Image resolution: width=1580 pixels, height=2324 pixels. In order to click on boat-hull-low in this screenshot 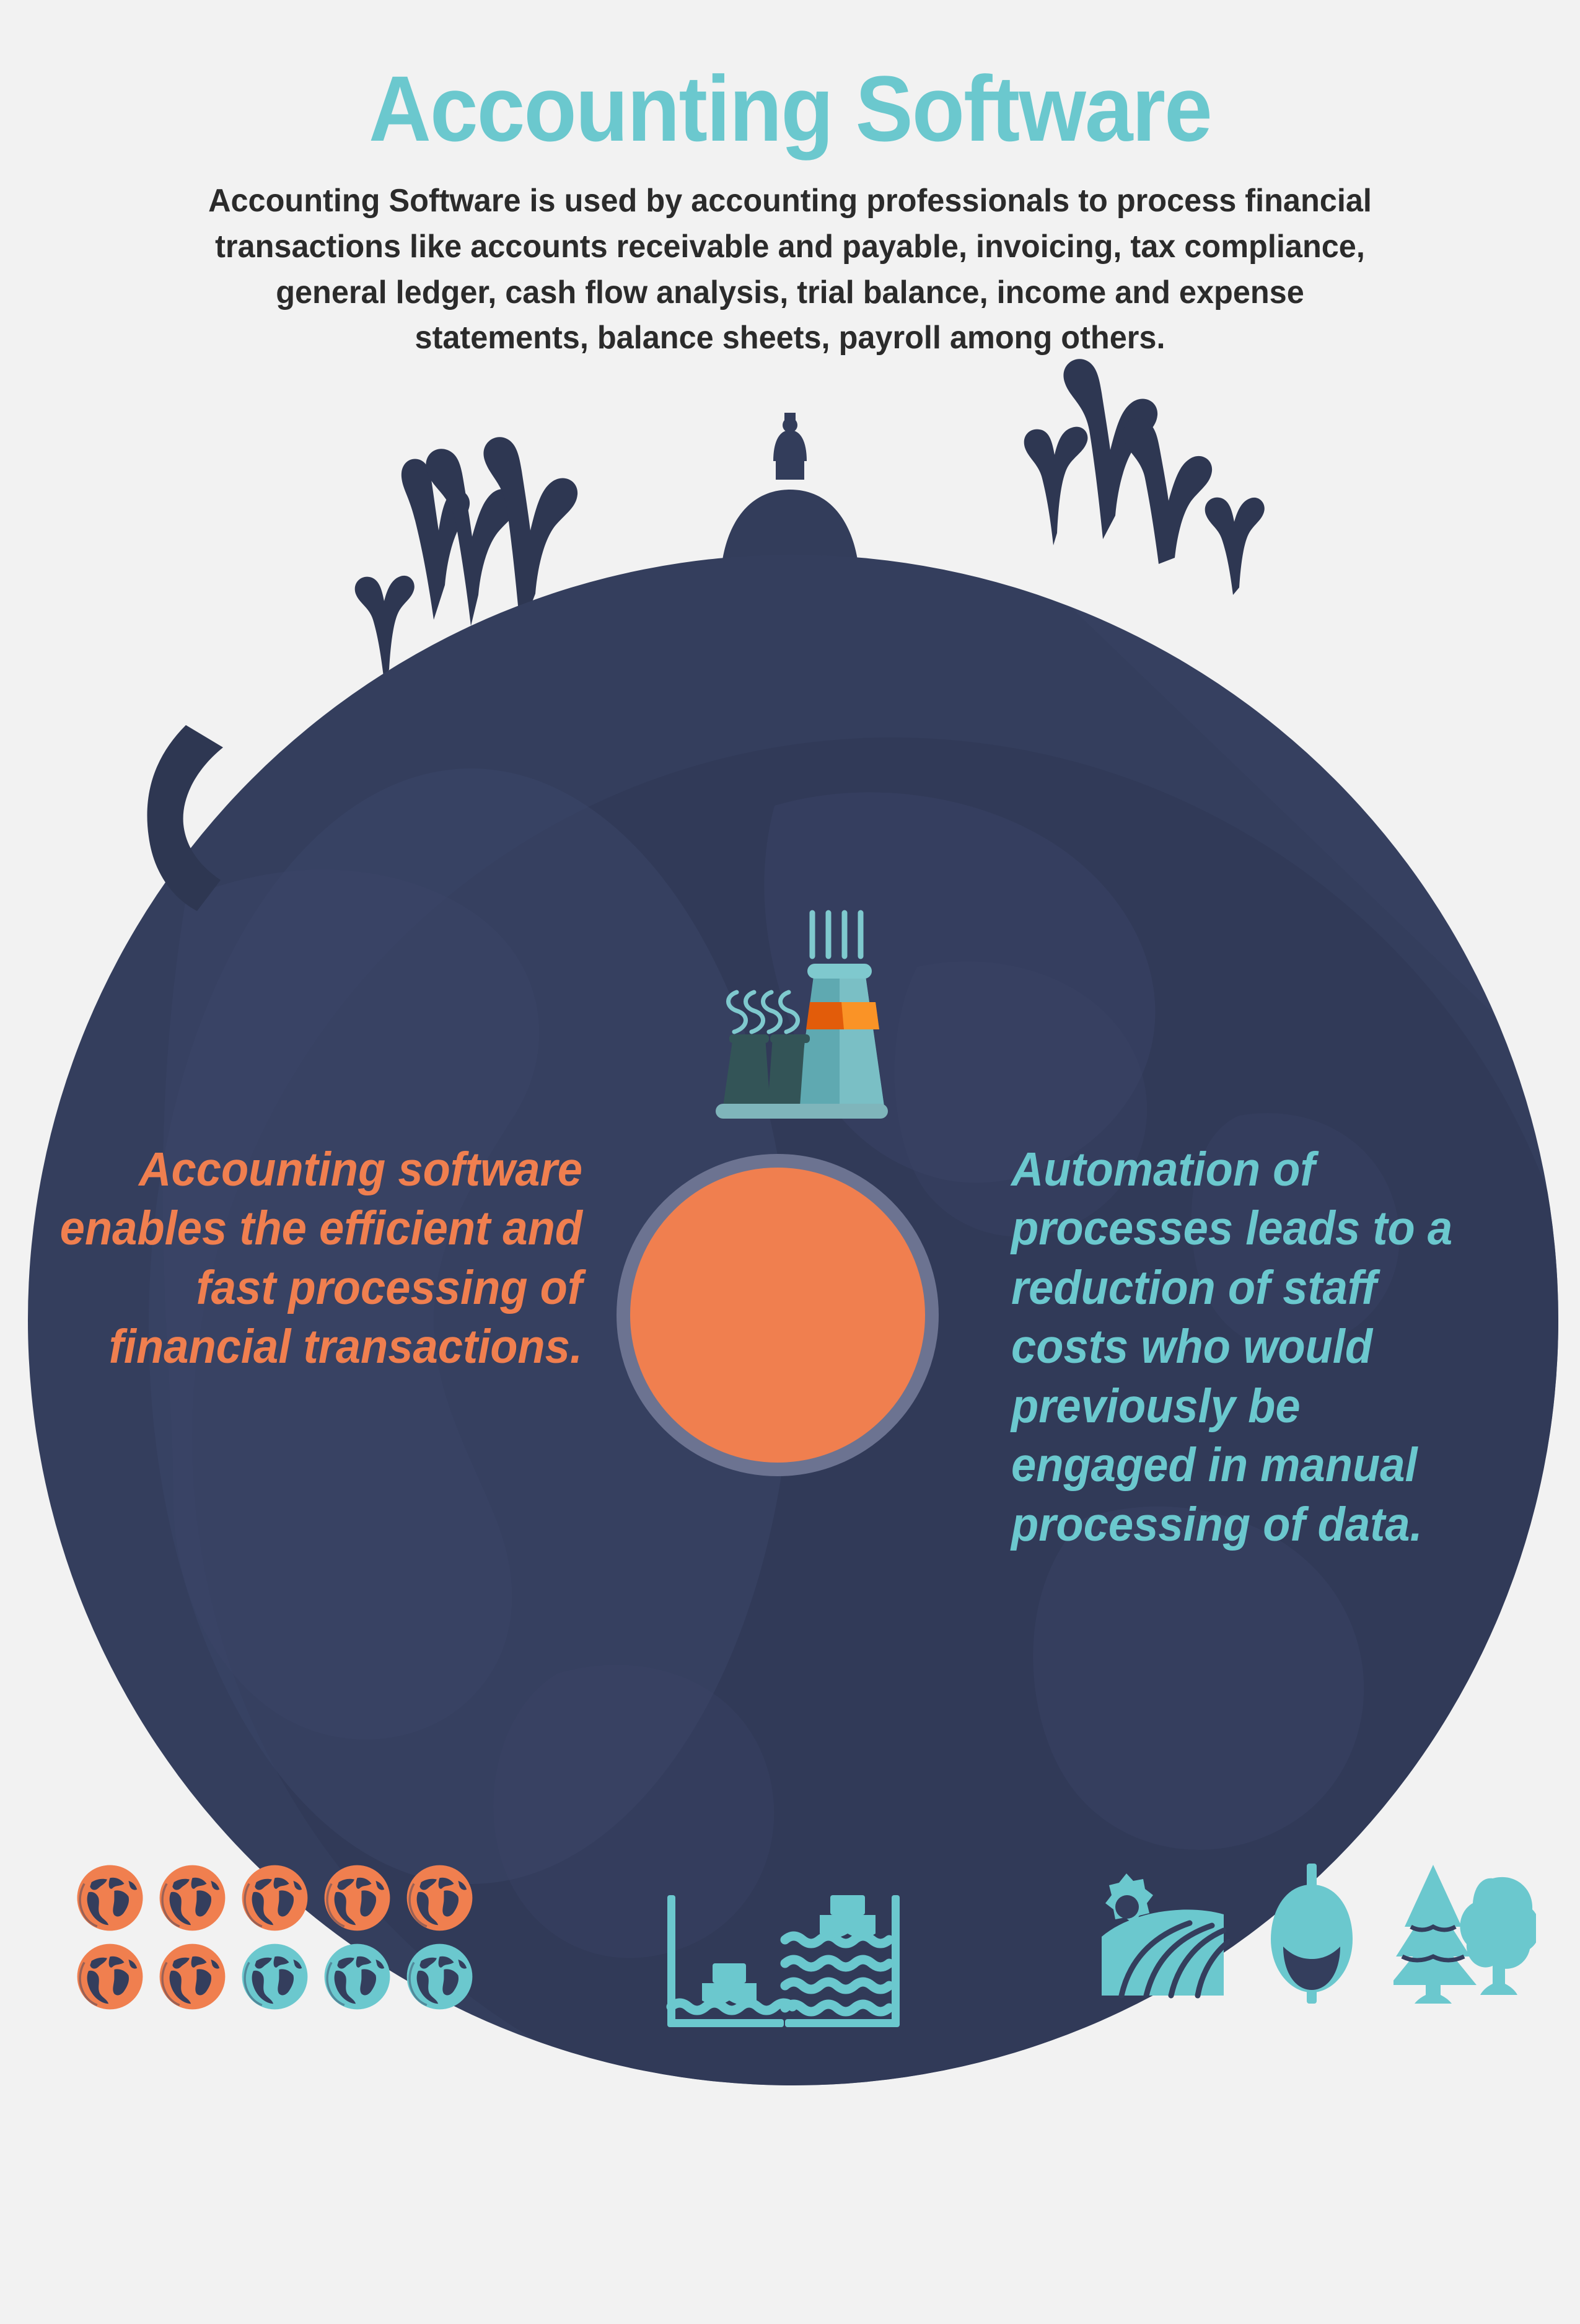, I will do `click(729, 1994)`.